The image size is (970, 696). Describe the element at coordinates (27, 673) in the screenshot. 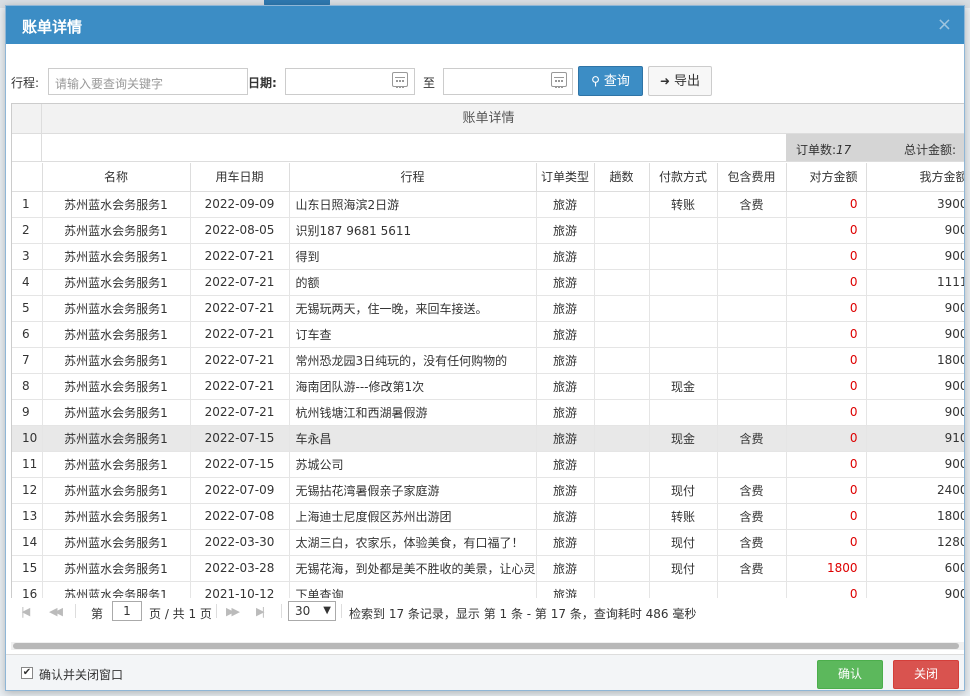

I see `confirm-close-checkbox: ✔` at that location.